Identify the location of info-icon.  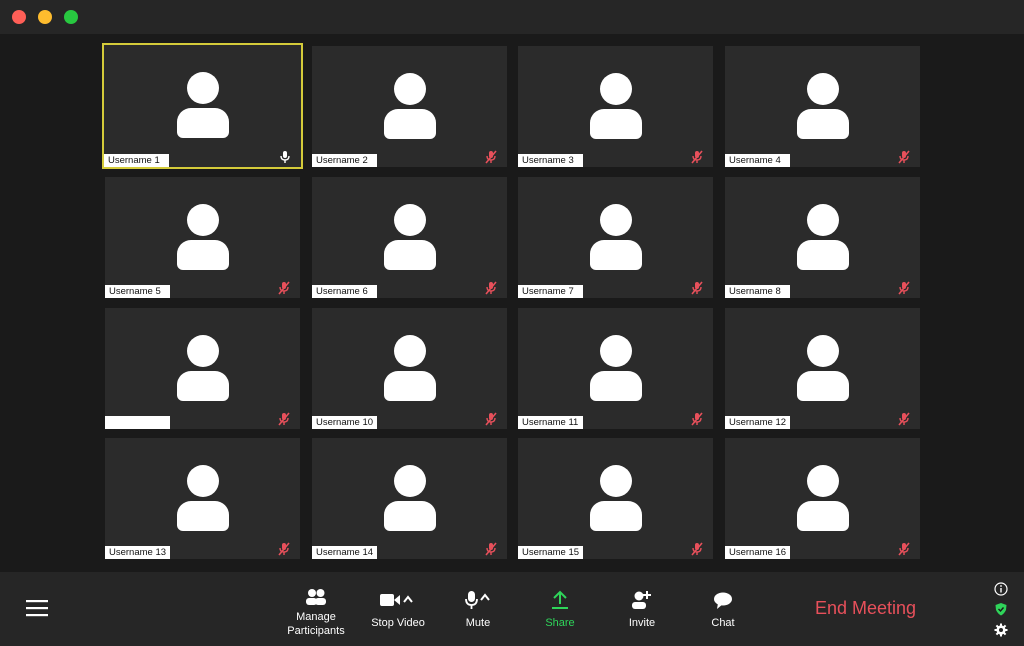
(1001, 589).